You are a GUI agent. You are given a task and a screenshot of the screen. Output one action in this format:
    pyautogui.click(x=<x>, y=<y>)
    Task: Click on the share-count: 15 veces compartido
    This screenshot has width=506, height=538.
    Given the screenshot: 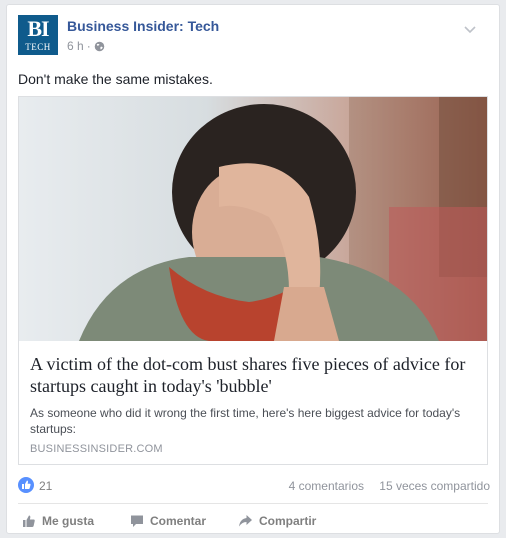 What is the action you would take?
    pyautogui.click(x=434, y=486)
    